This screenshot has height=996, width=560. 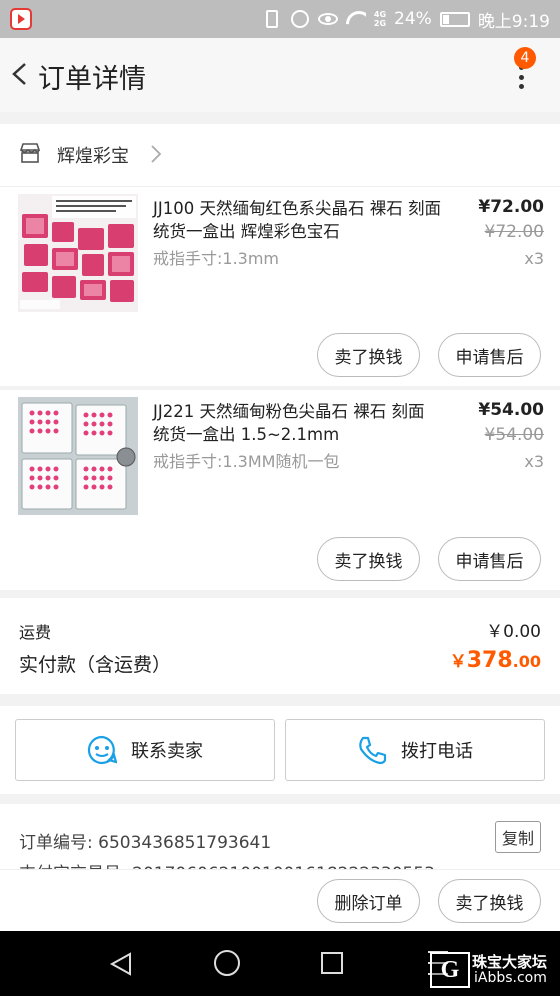 What do you see at coordinates (92, 79) in the screenshot?
I see `page-title: 订单详情` at bounding box center [92, 79].